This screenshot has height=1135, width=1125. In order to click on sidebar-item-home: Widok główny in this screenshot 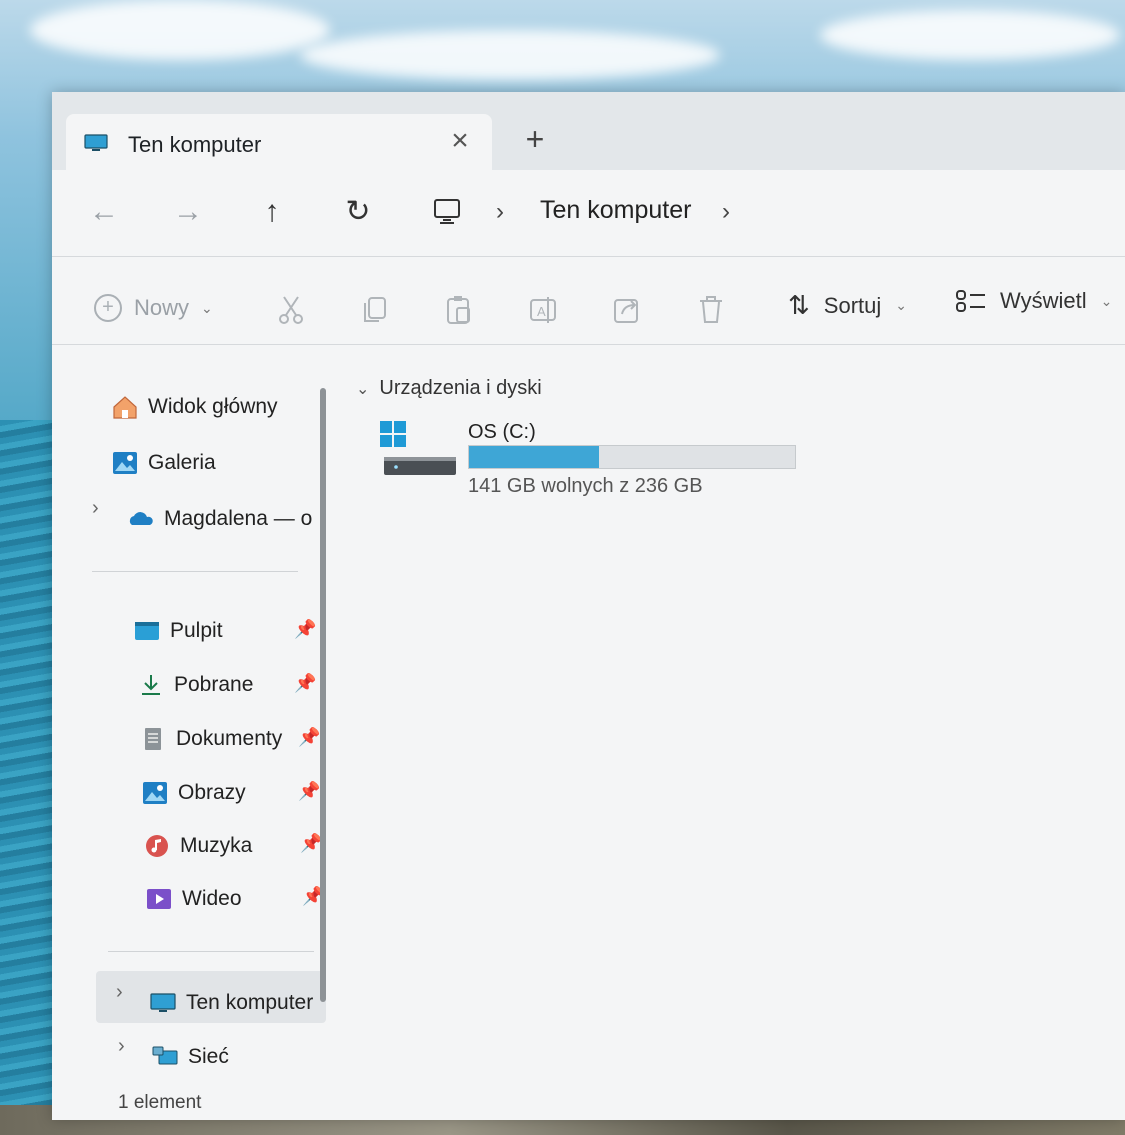, I will do `click(195, 407)`.